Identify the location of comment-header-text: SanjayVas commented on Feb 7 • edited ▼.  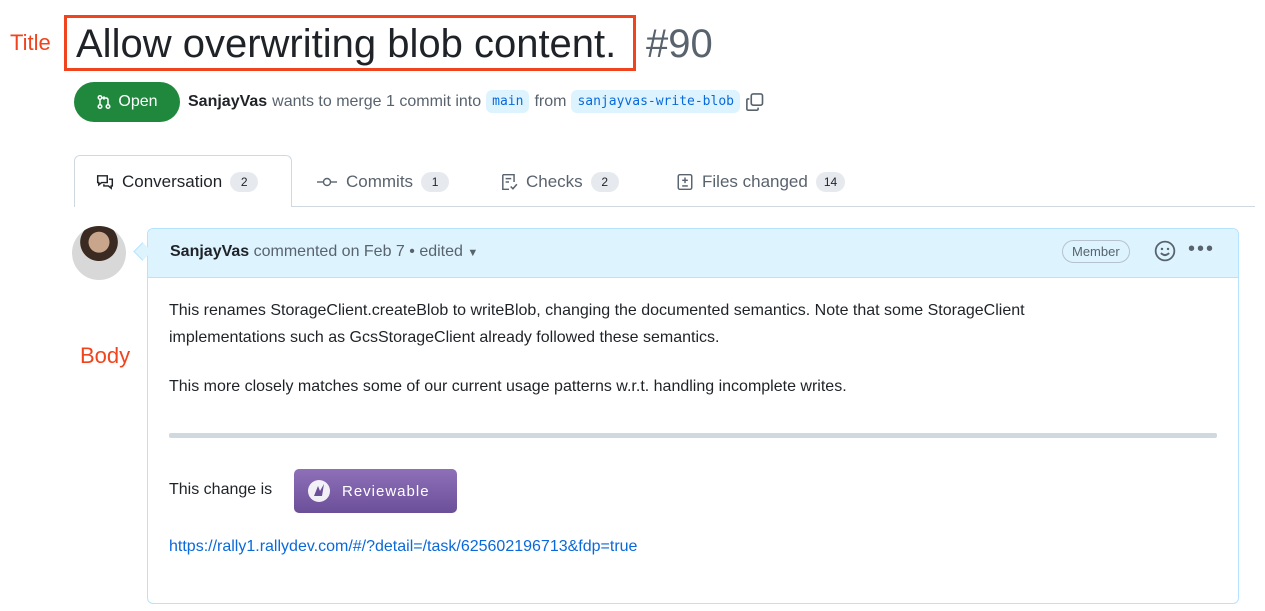
(324, 252).